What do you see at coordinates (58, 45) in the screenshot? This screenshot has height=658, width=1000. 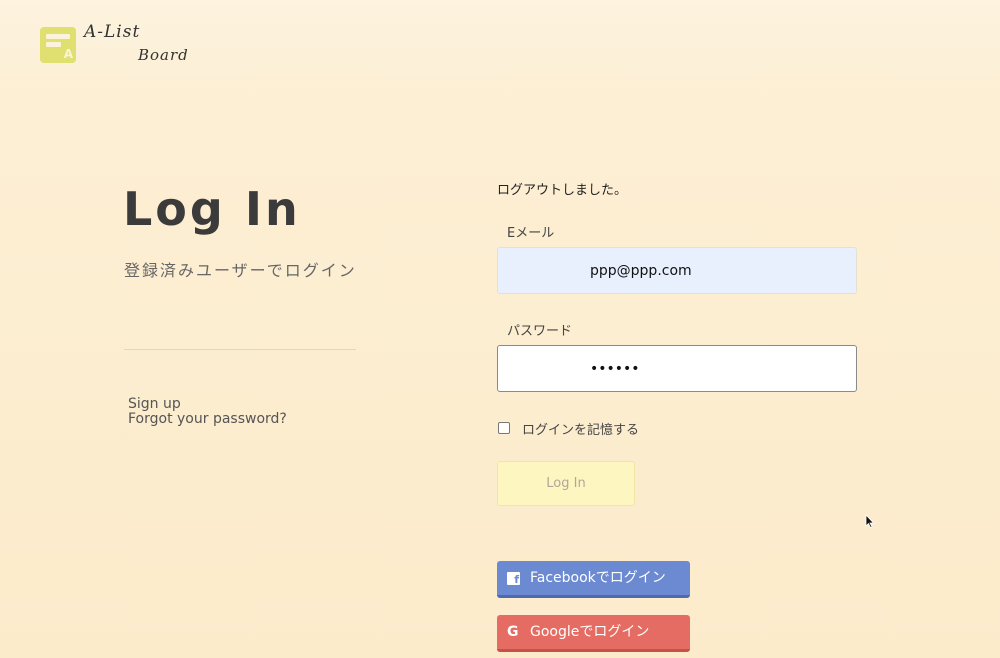 I see `logo-icon: A` at bounding box center [58, 45].